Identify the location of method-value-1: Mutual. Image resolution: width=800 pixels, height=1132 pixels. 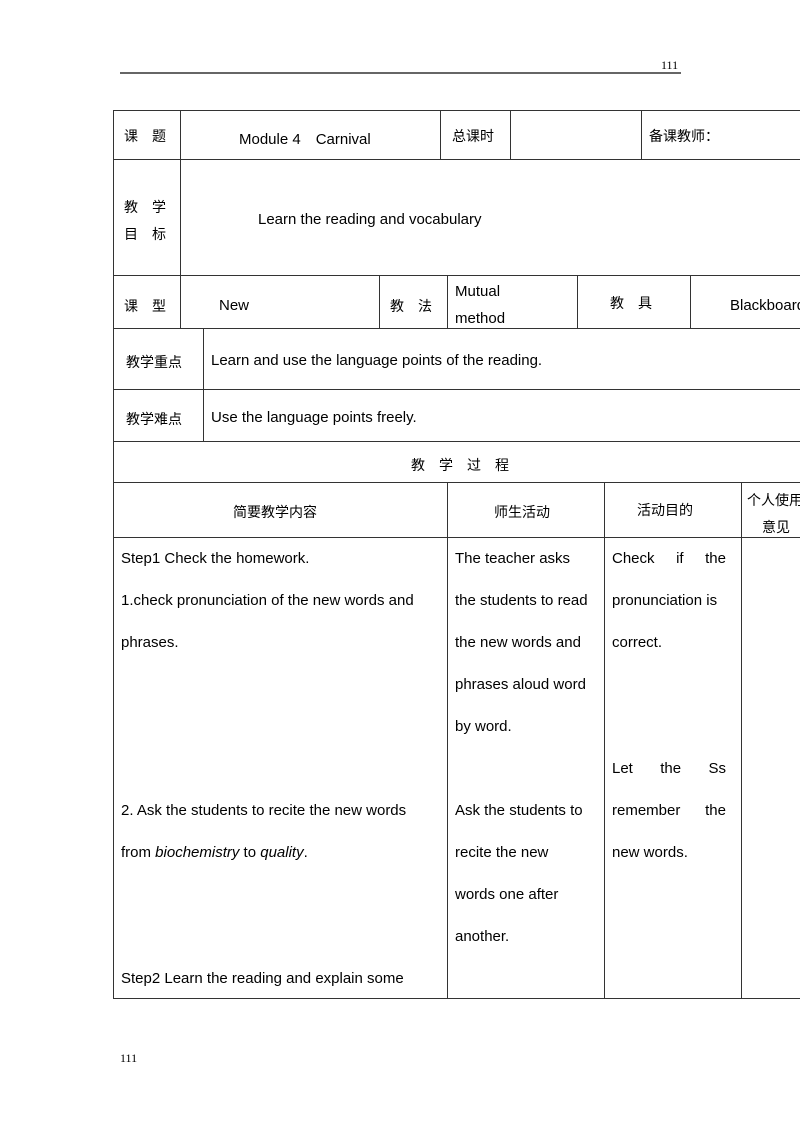
(478, 291).